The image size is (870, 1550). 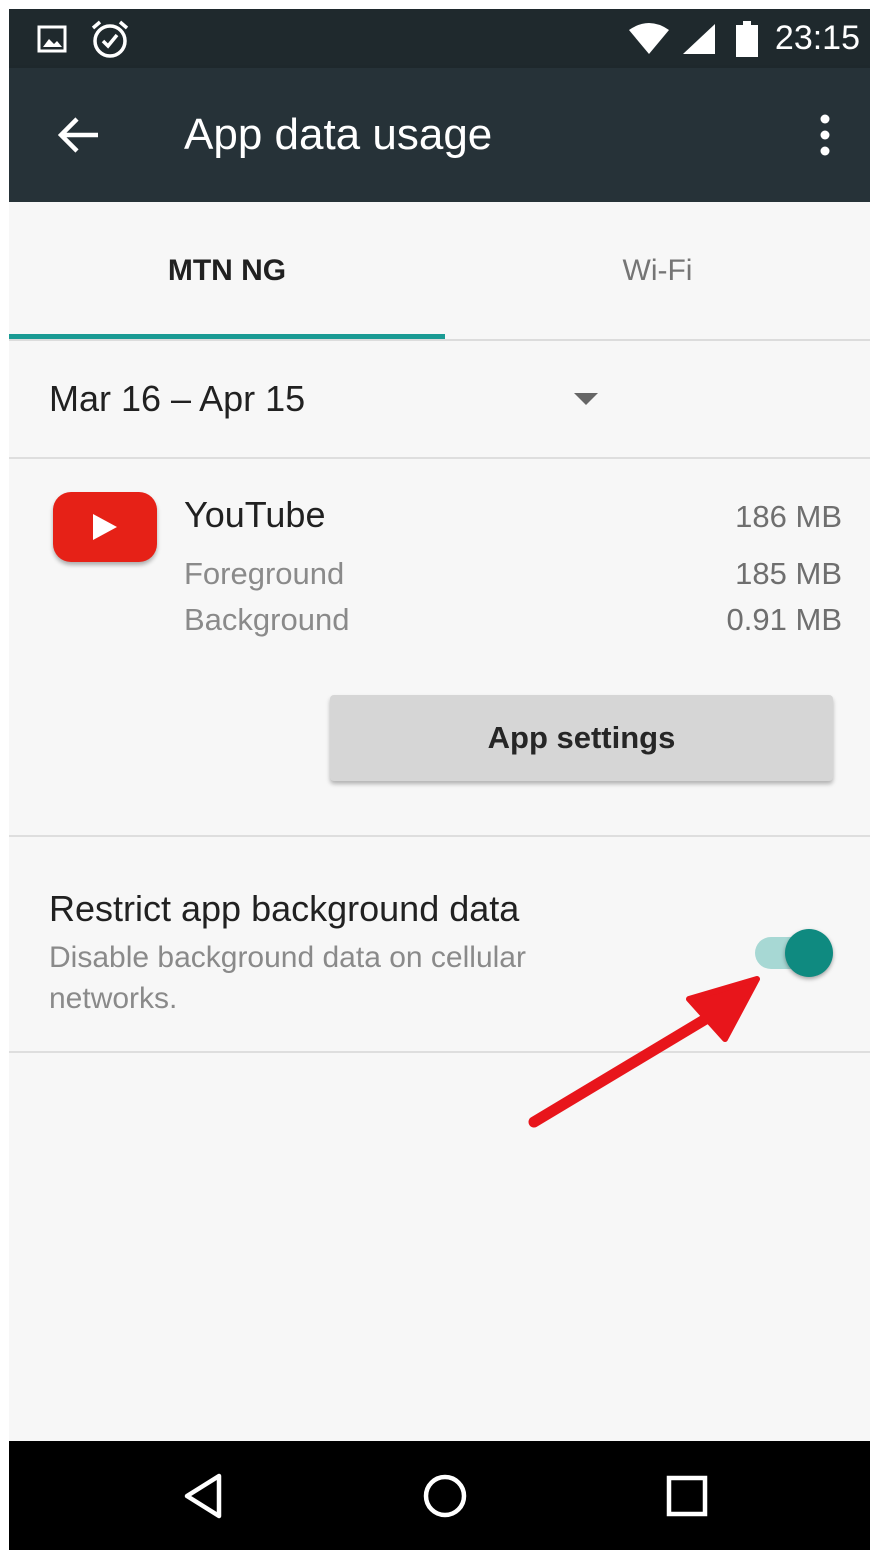 I want to click on restrict-title: Restrict app background data, so click(x=284, y=908).